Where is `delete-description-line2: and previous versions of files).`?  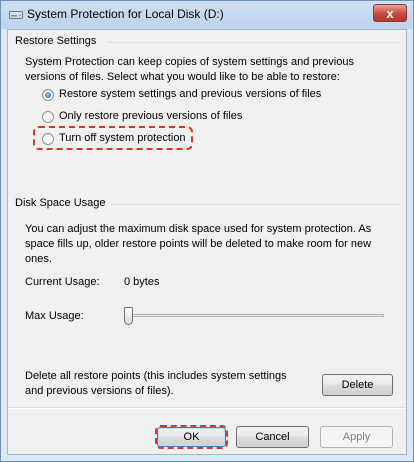 delete-description-line2: and previous versions of files). is located at coordinates (99, 391).